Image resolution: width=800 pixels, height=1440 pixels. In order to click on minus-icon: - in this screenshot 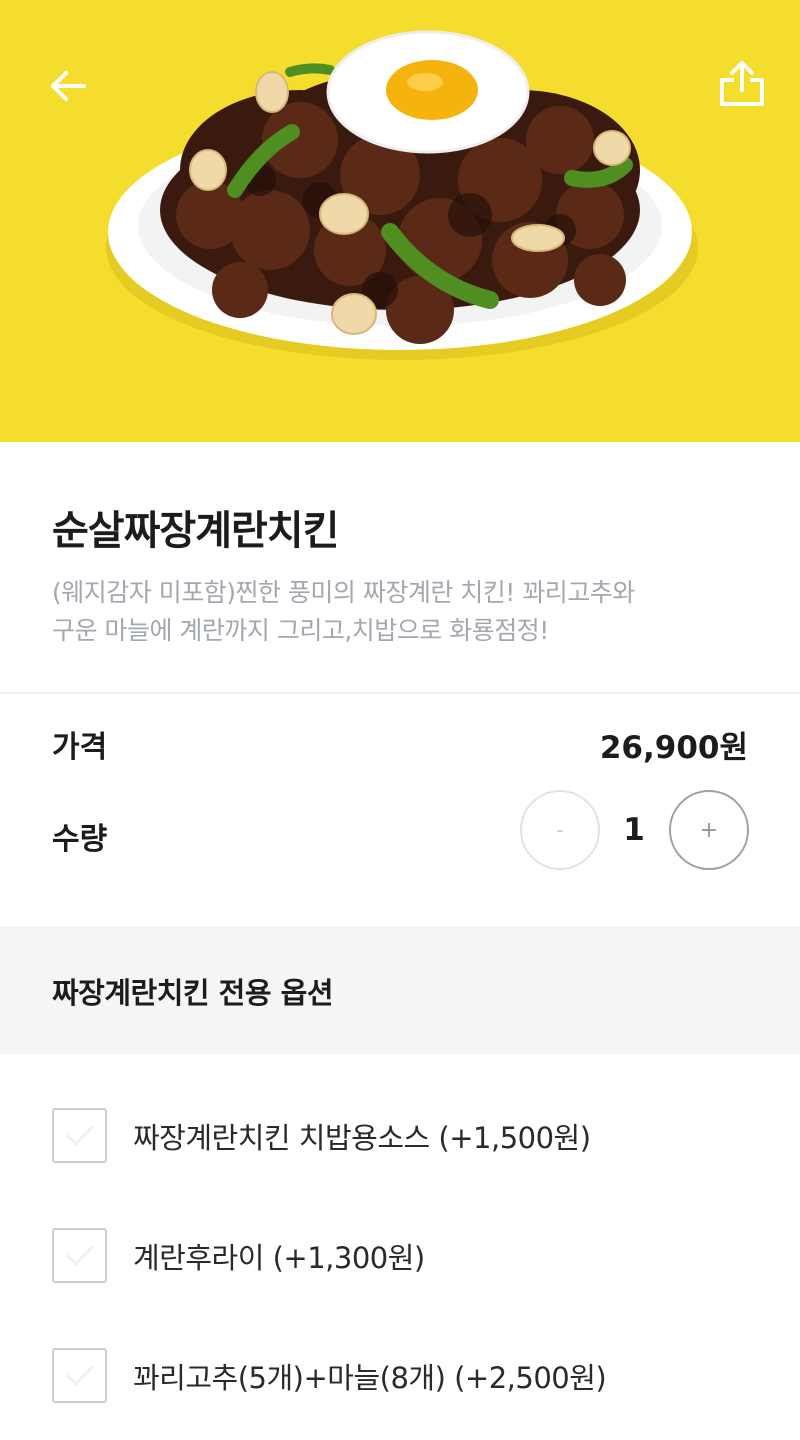, I will do `click(560, 830)`.